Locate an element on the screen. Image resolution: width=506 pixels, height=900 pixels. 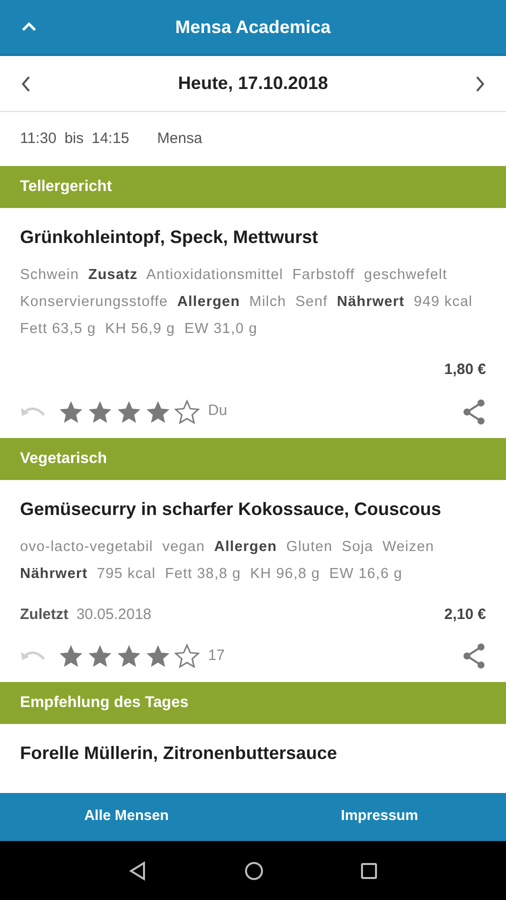
last-served-label: Zuletzt is located at coordinates (44, 614).